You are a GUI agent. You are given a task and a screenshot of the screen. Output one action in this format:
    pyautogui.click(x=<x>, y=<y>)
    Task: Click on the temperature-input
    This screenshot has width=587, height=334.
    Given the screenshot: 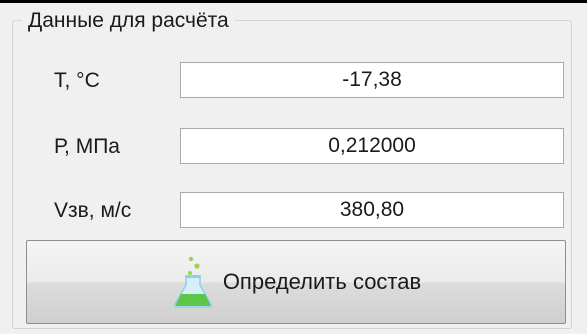 What is the action you would take?
    pyautogui.click(x=372, y=80)
    